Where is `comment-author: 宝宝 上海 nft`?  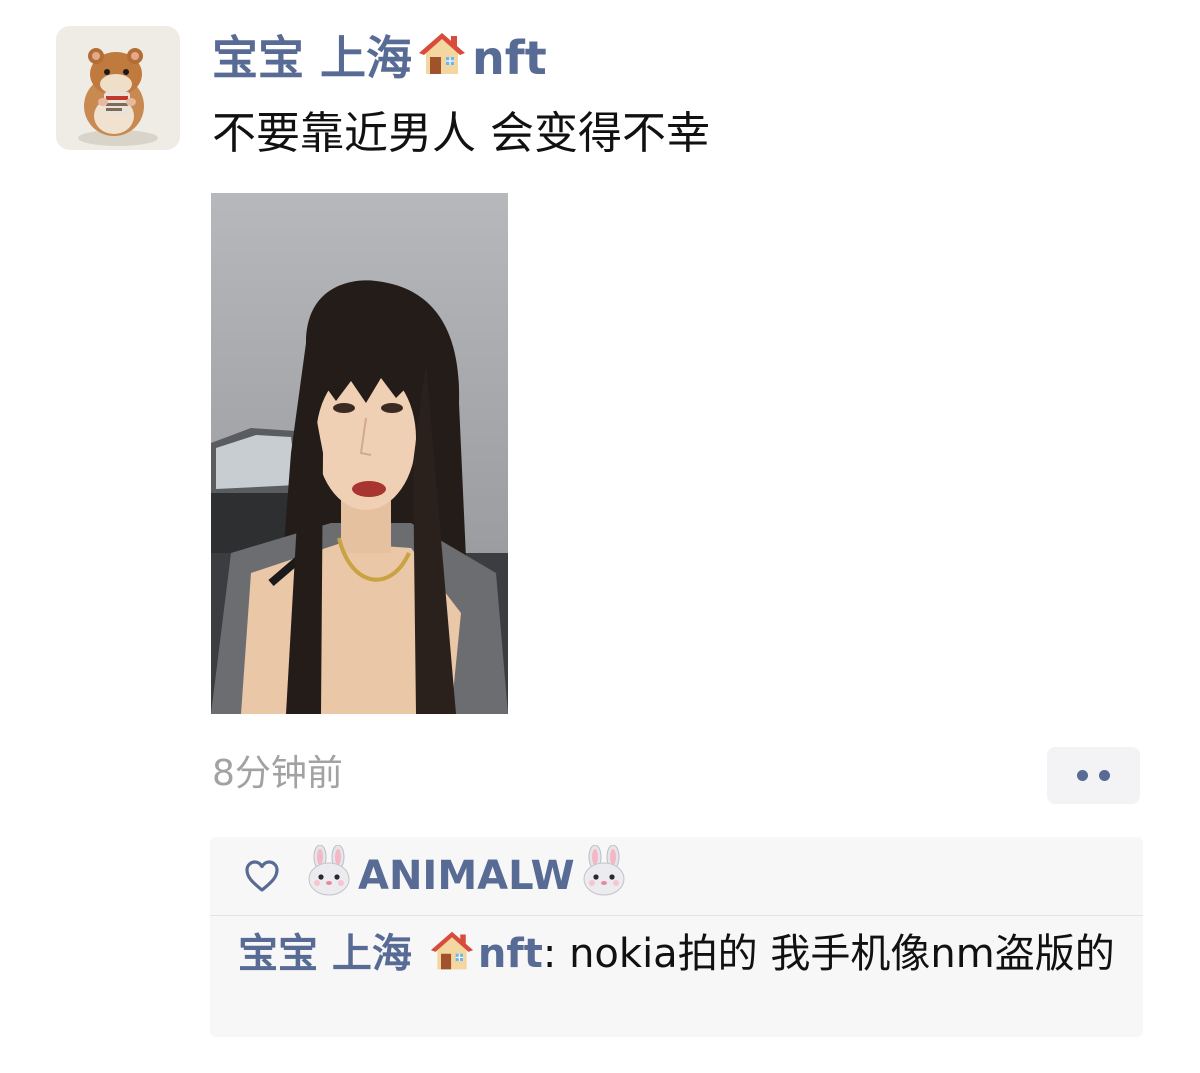 comment-author: 宝宝 上海 nft is located at coordinates (390, 954).